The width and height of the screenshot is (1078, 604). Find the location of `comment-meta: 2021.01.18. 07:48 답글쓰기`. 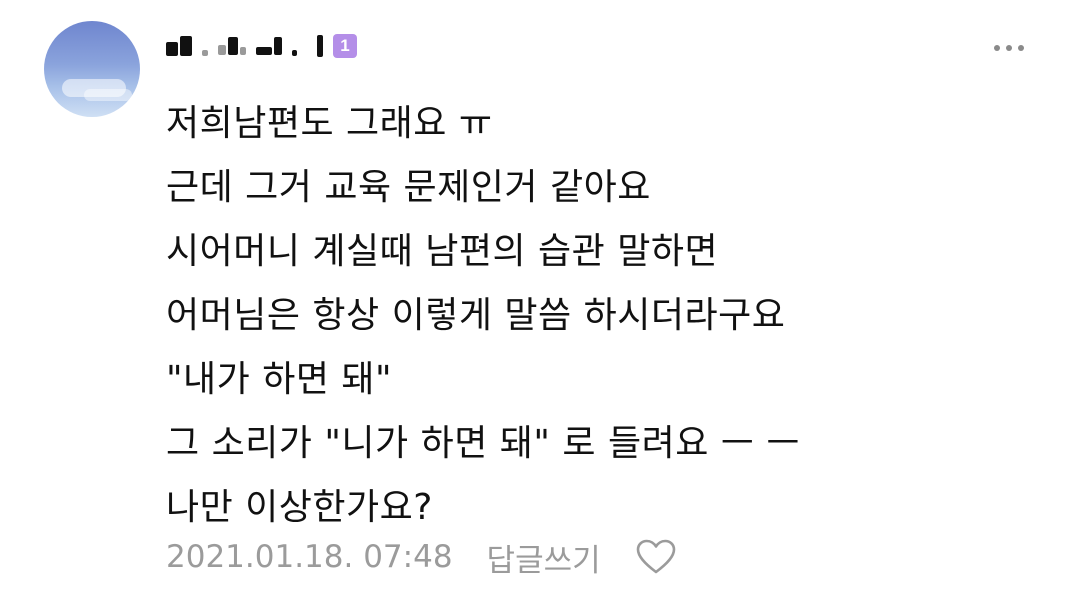

comment-meta: 2021.01.18. 07:48 답글쓰기 is located at coordinates (421, 557).